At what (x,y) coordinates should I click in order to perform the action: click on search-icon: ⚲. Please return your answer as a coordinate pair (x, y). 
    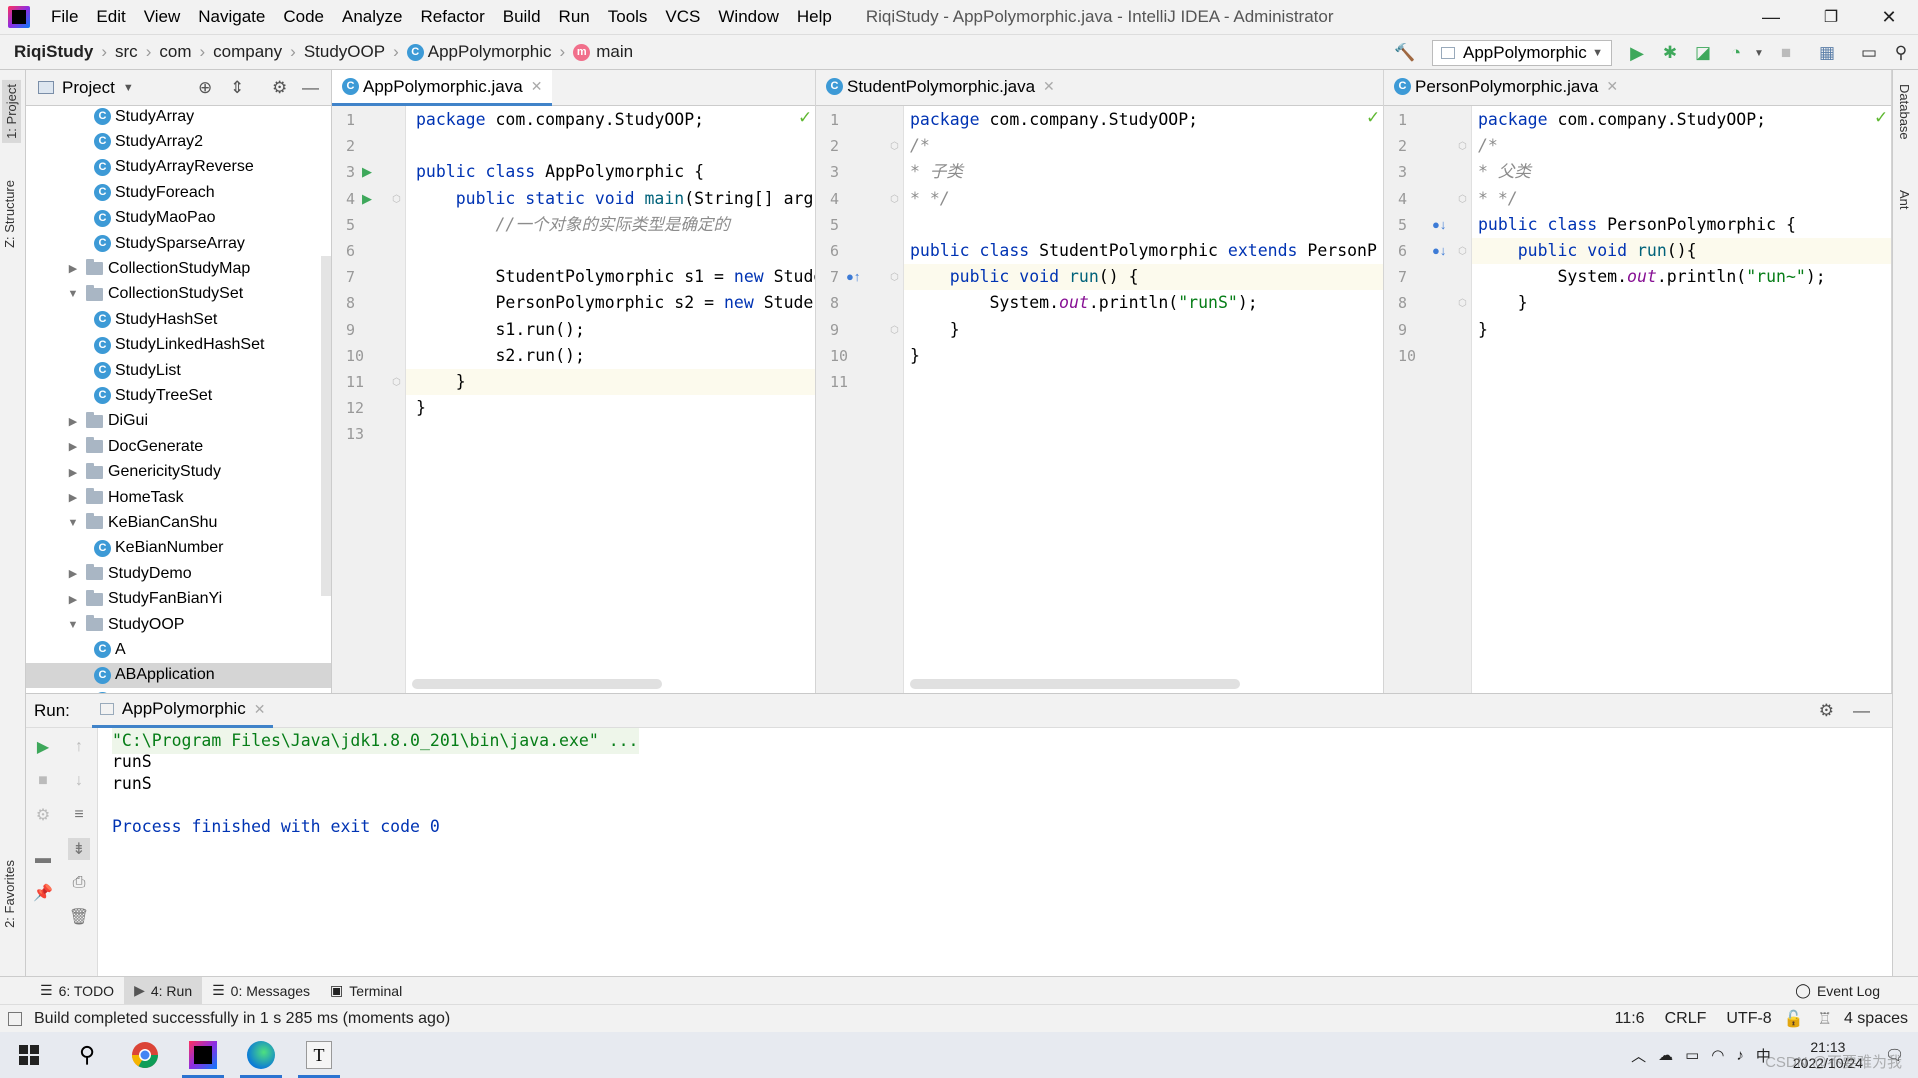
    Looking at the image, I should click on (1901, 53).